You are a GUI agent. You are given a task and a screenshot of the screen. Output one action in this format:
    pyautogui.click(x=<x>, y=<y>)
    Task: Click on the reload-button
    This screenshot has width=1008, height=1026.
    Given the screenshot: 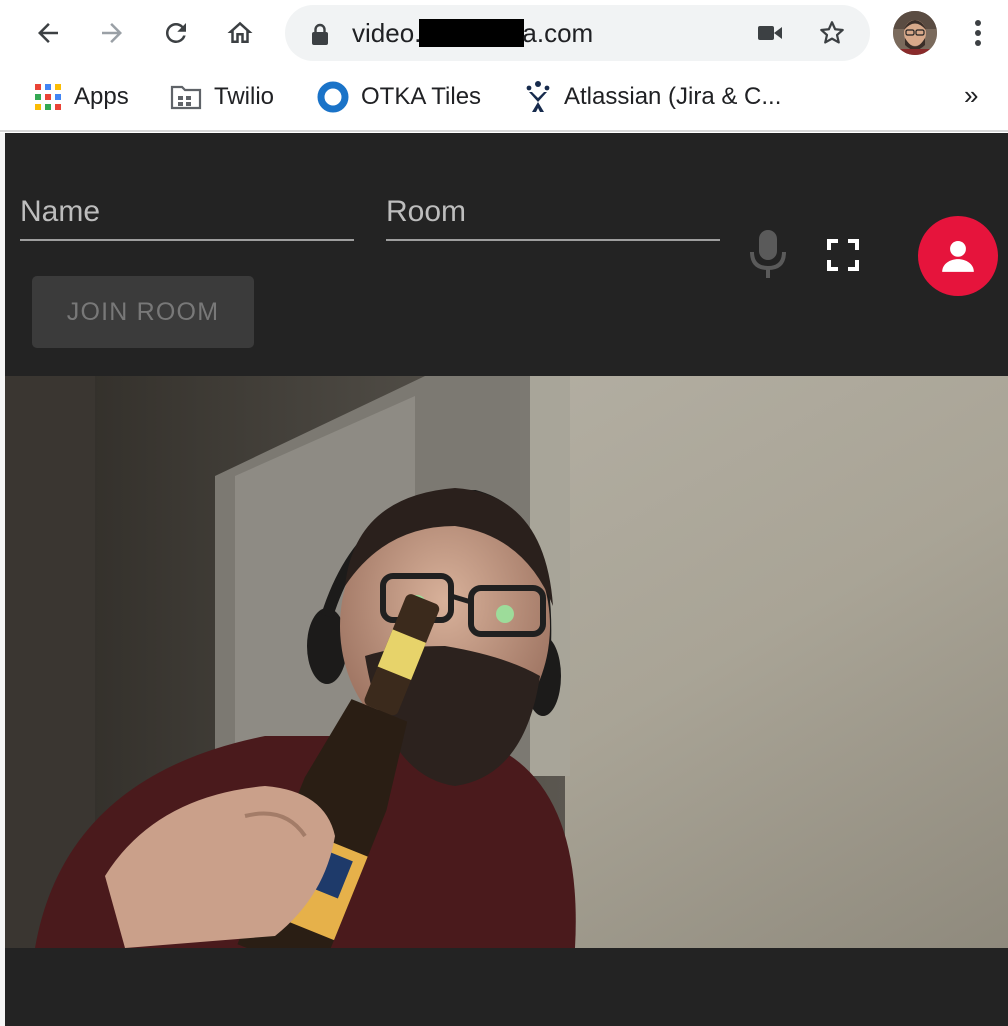 What is the action you would take?
    pyautogui.click(x=176, y=33)
    